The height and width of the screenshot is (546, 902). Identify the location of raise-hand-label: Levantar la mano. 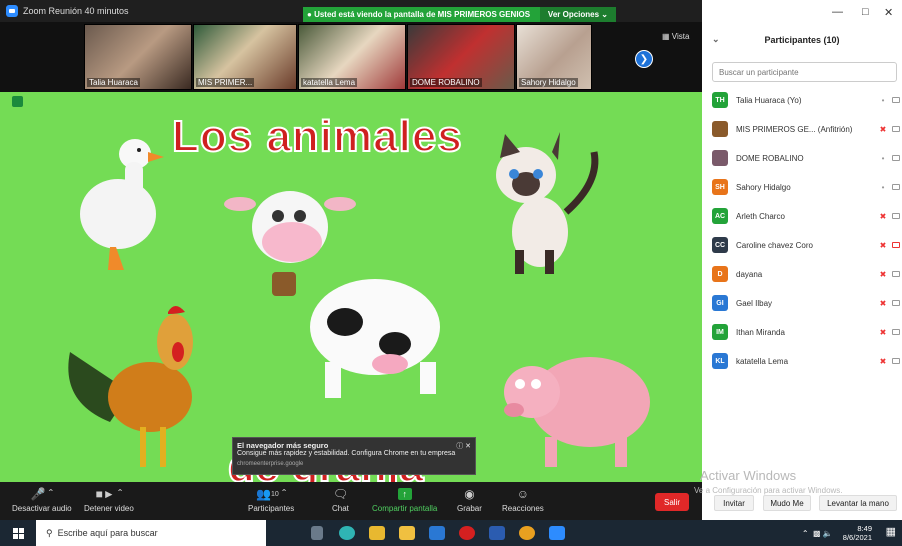
(858, 503).